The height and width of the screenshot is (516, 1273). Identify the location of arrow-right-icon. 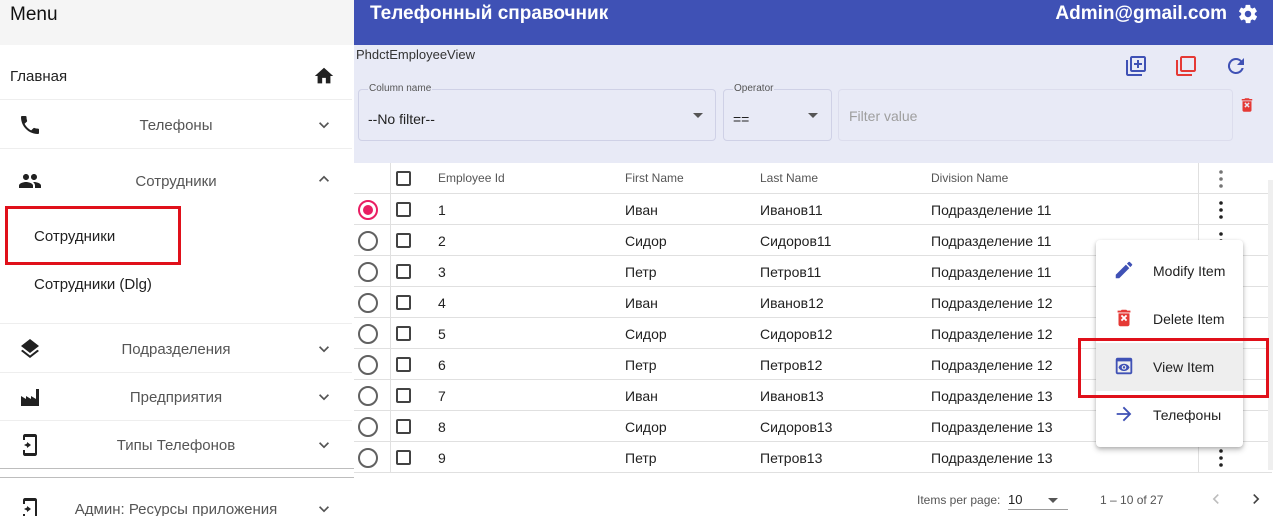
(1124, 414).